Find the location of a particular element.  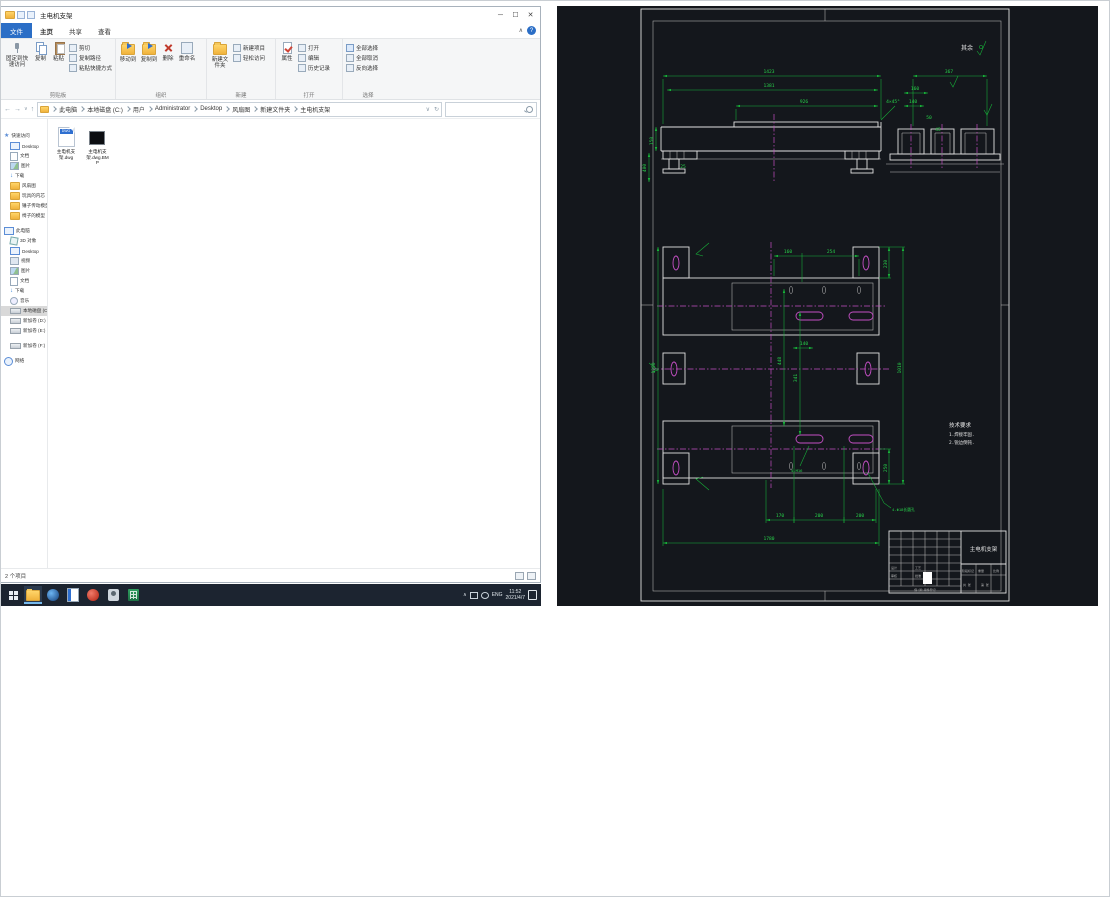

select-none-button: 全部取消 is located at coordinates (362, 58).